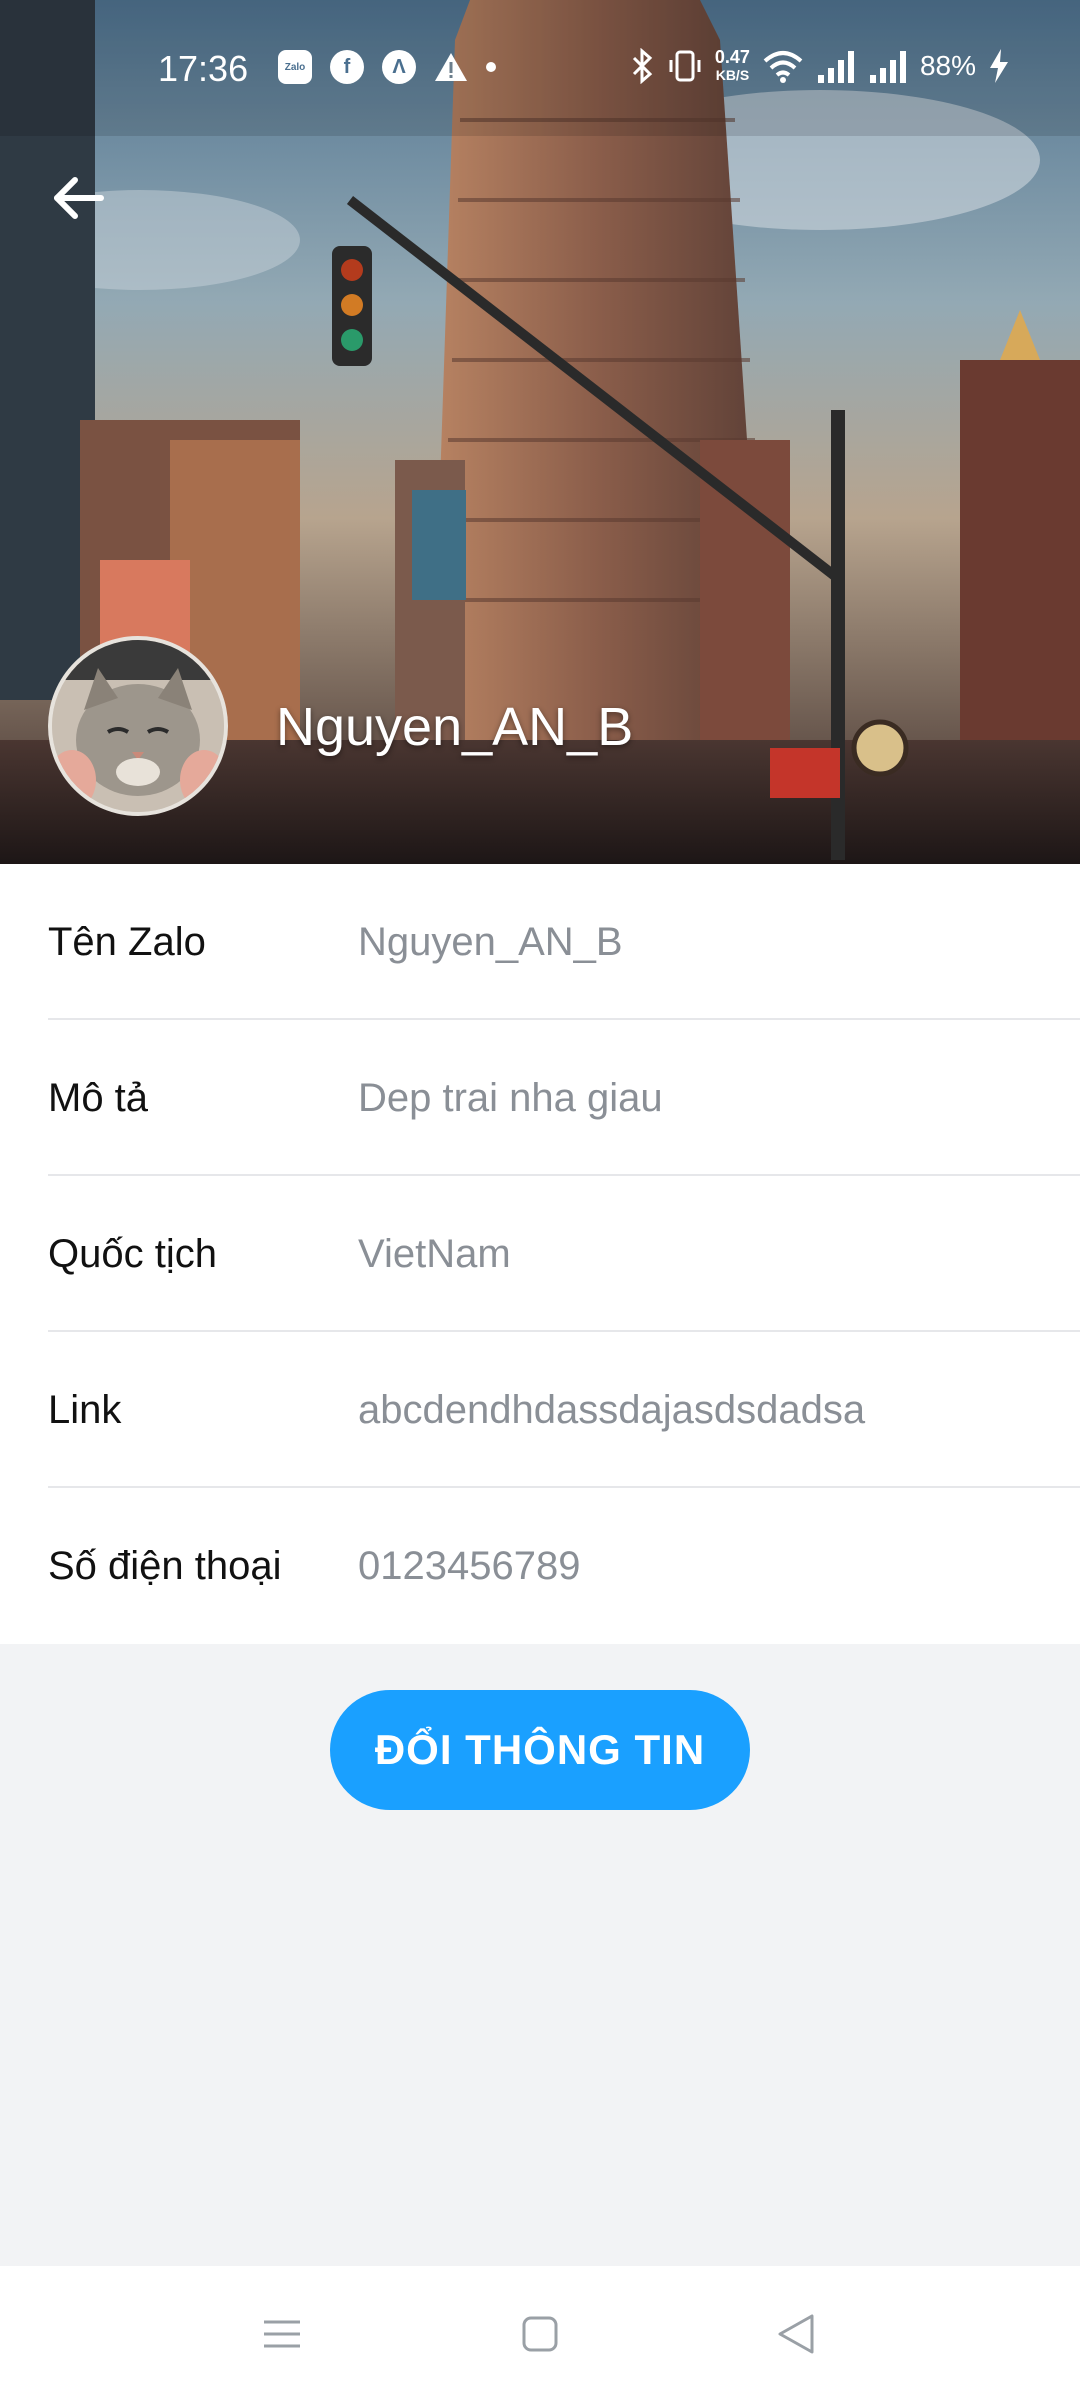 Image resolution: width=1080 pixels, height=2400 pixels. I want to click on home-button, so click(540, 2334).